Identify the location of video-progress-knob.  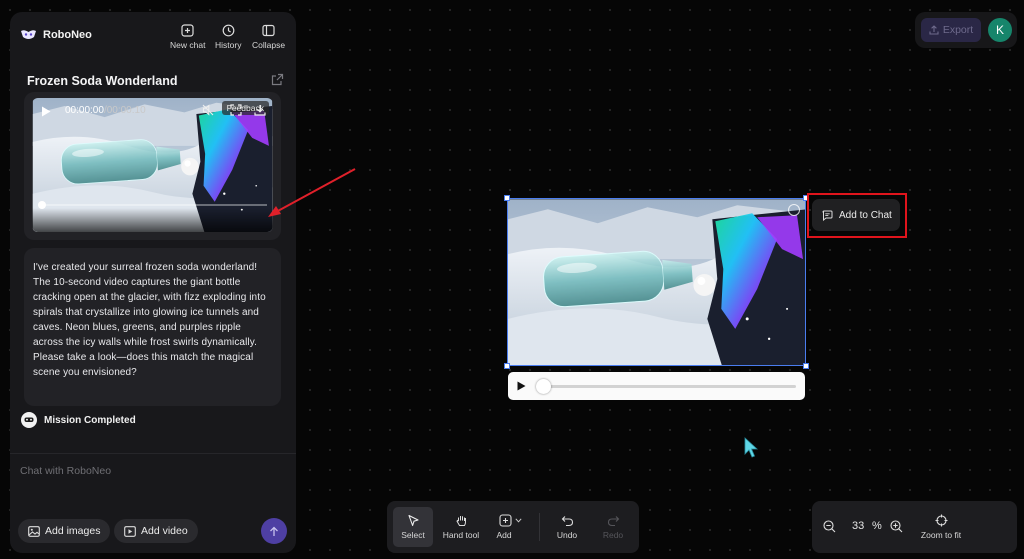
(42, 205).